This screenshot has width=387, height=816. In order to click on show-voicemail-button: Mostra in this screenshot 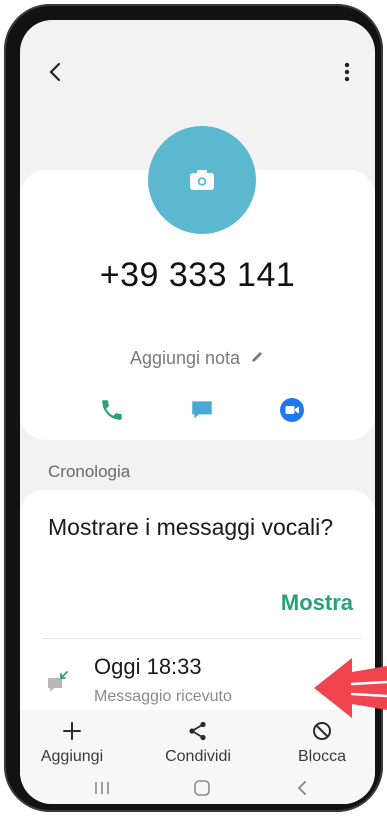, I will do `click(317, 603)`.